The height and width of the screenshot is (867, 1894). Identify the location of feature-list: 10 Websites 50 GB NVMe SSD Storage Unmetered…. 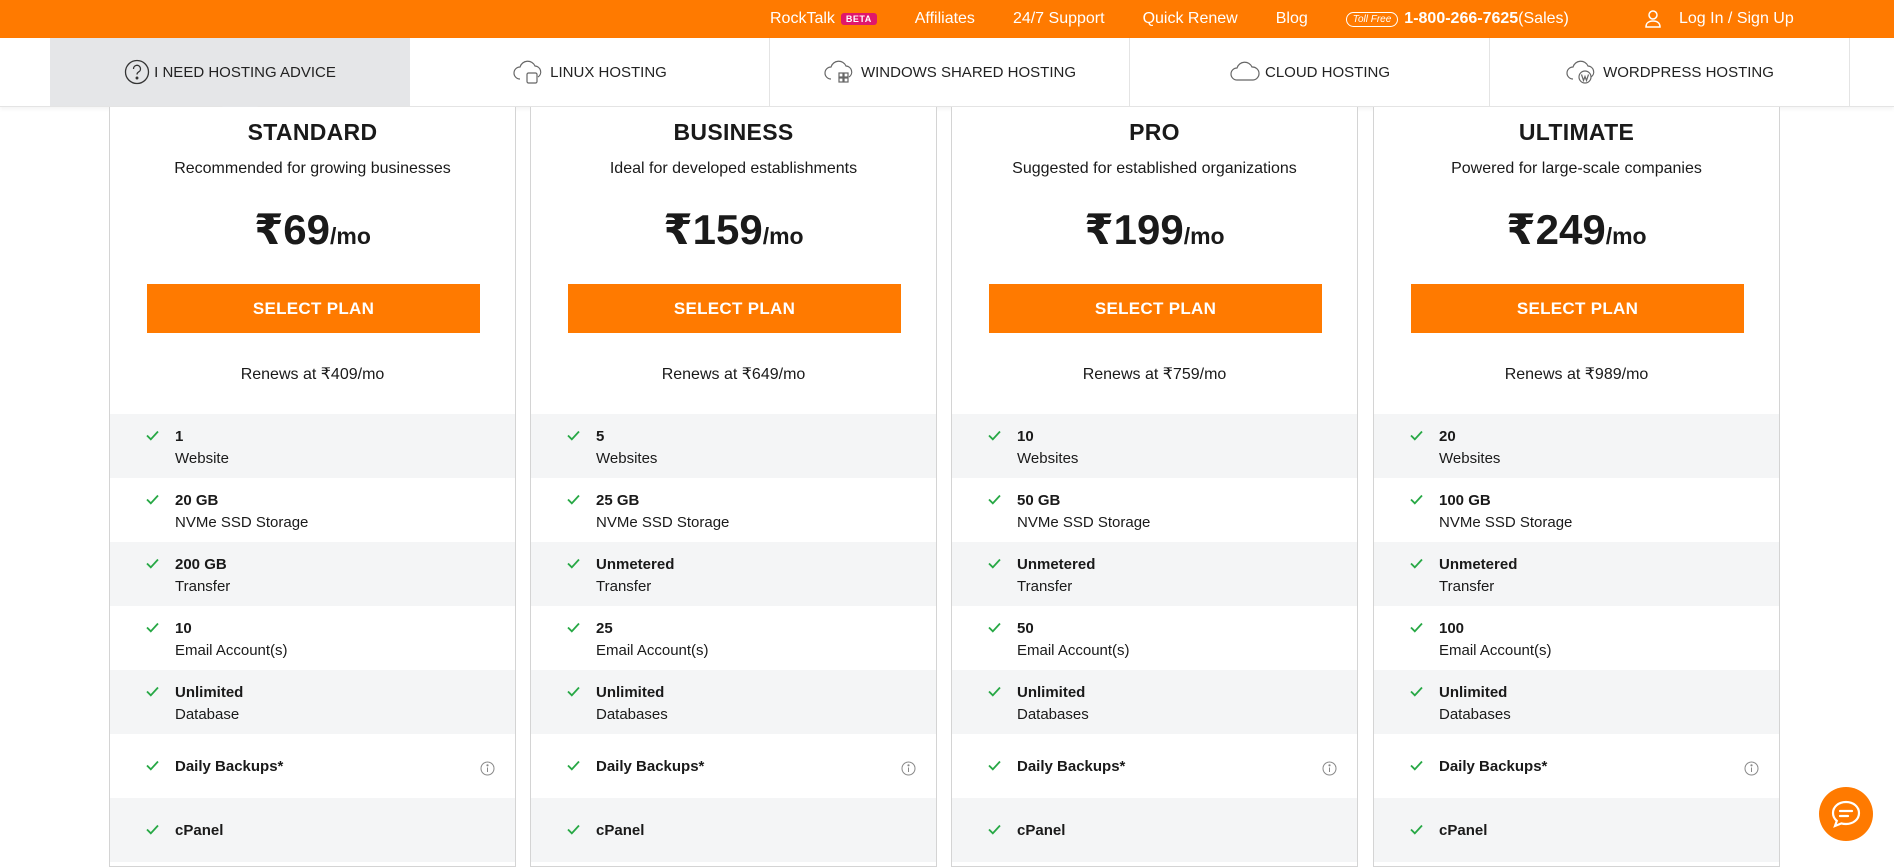
(1154, 638).